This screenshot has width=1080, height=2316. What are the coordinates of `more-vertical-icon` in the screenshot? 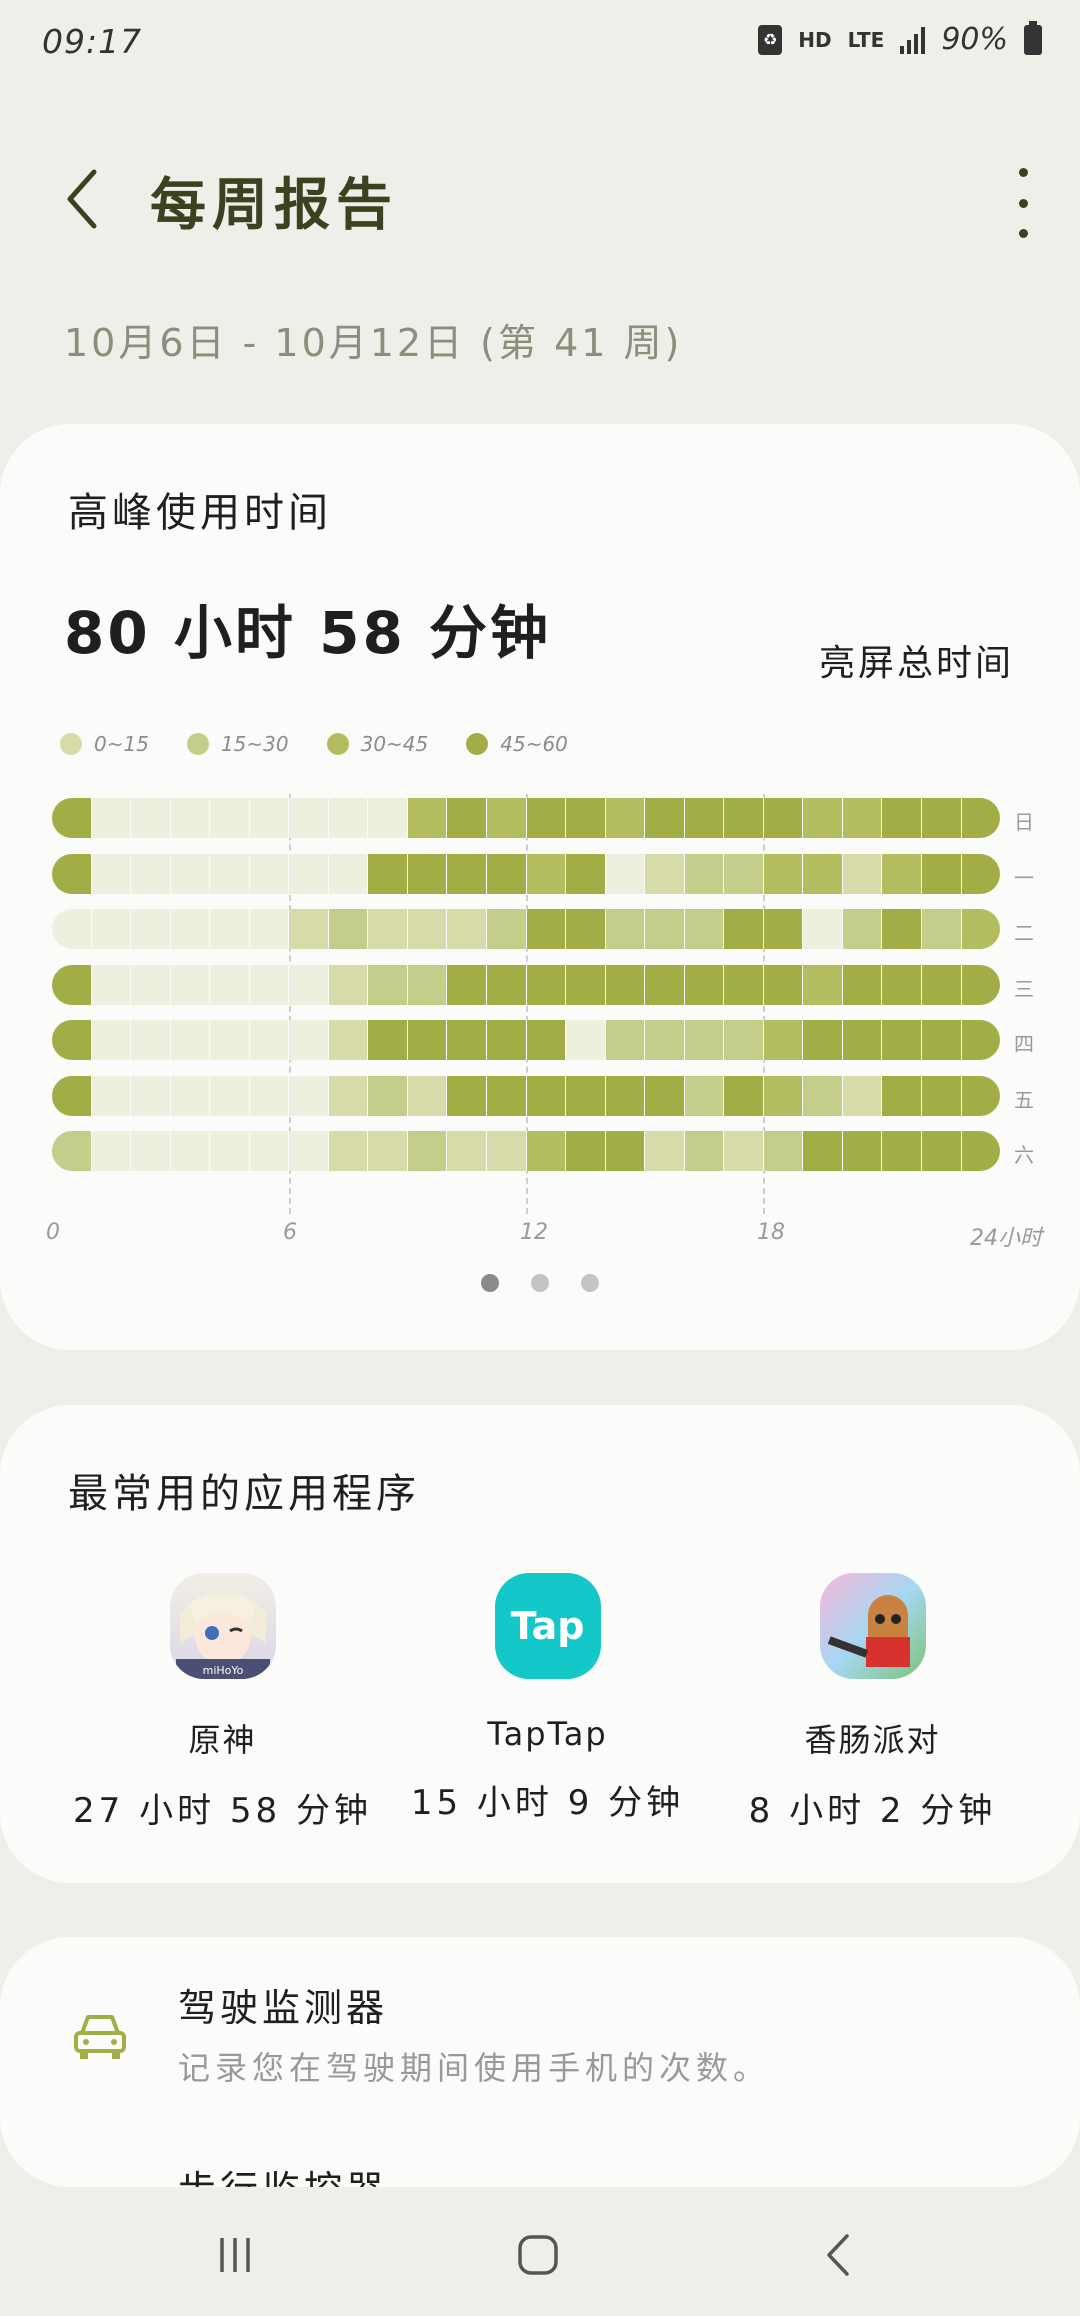 It's located at (1023, 203).